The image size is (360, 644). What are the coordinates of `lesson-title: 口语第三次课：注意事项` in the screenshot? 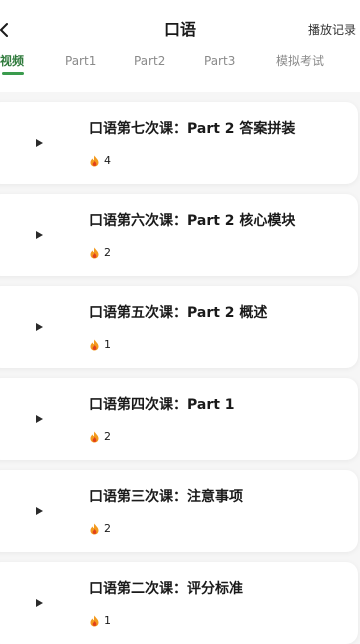 It's located at (166, 497).